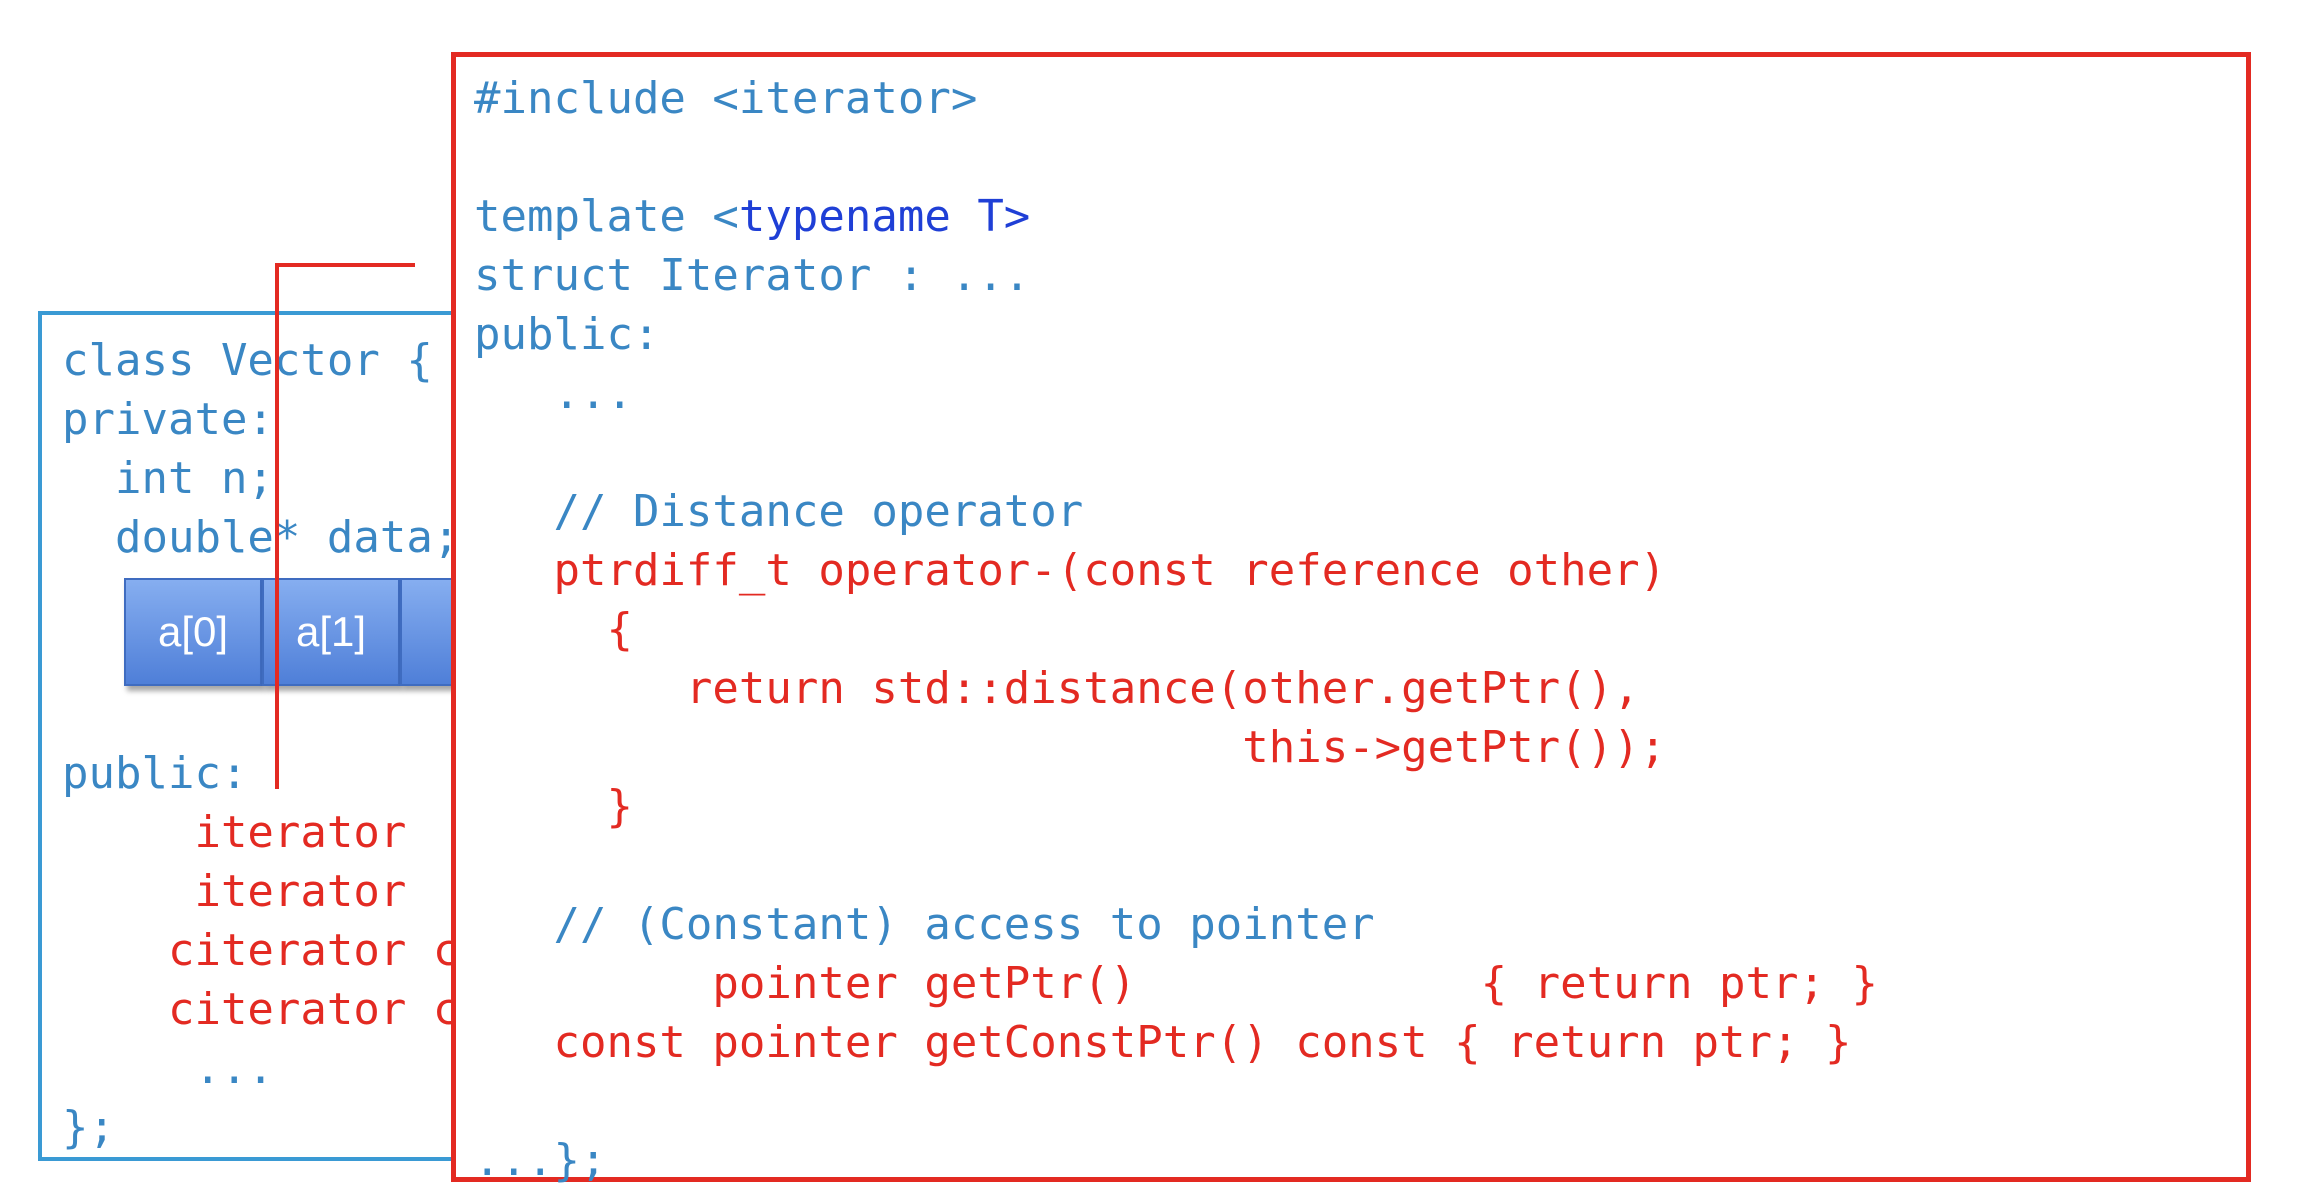  I want to click on typename-keyword: typename, so click(844, 216).